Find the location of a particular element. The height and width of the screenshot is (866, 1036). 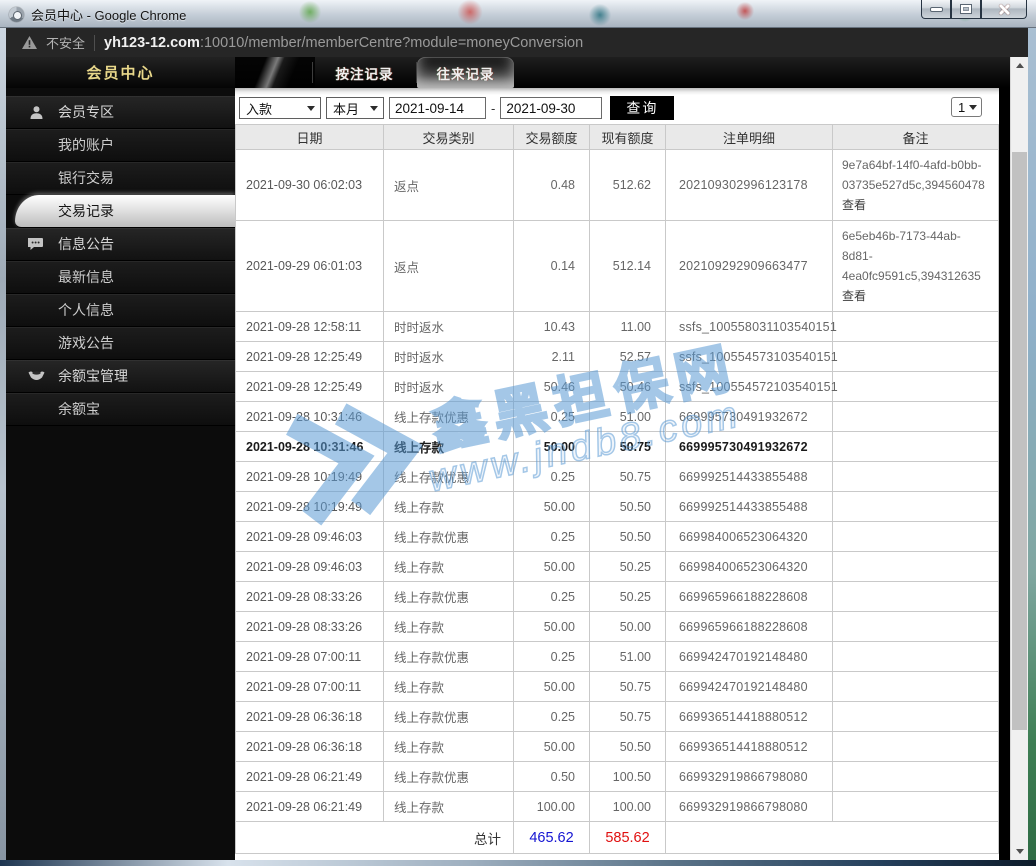

sidebar-item-latest-news: 最新信息 is located at coordinates (120, 277).